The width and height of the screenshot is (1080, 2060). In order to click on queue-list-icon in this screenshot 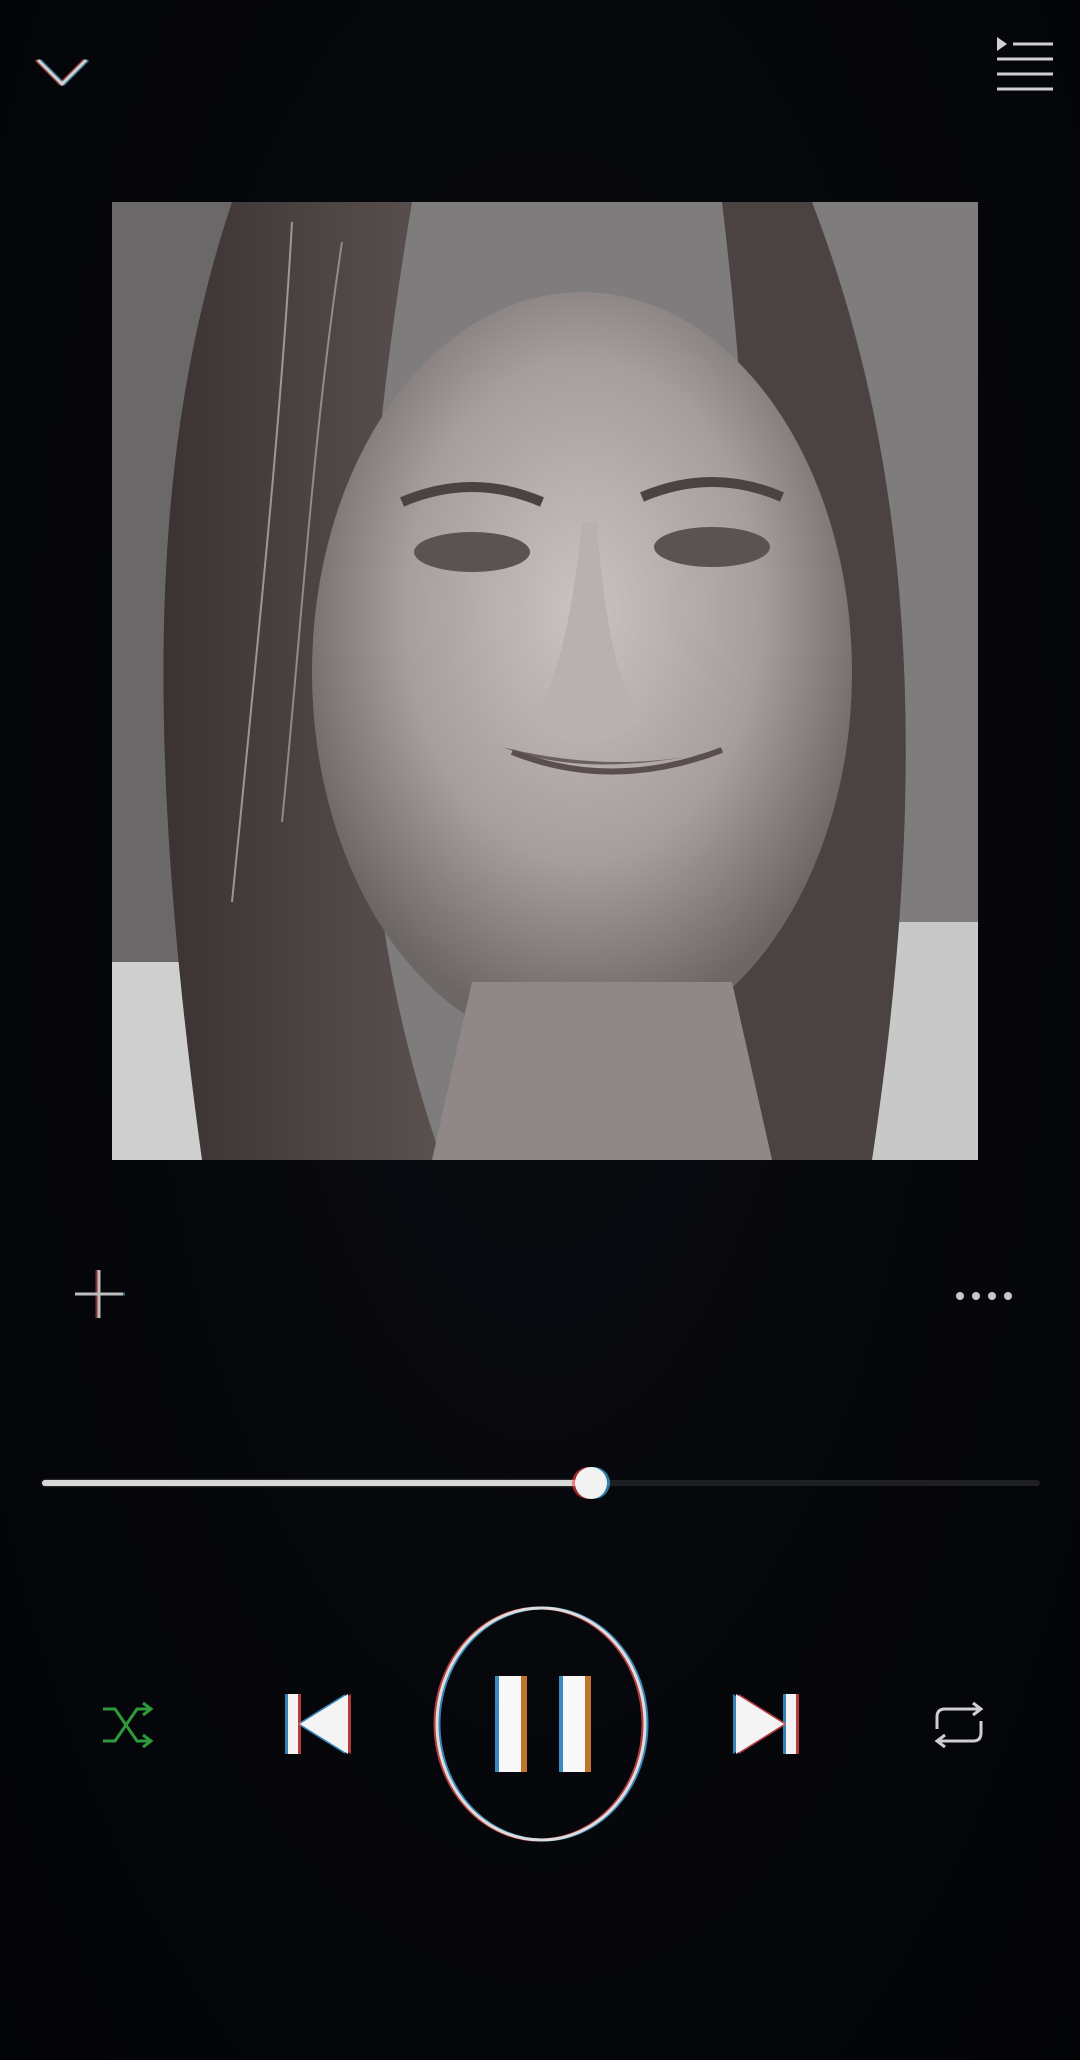, I will do `click(1025, 64)`.